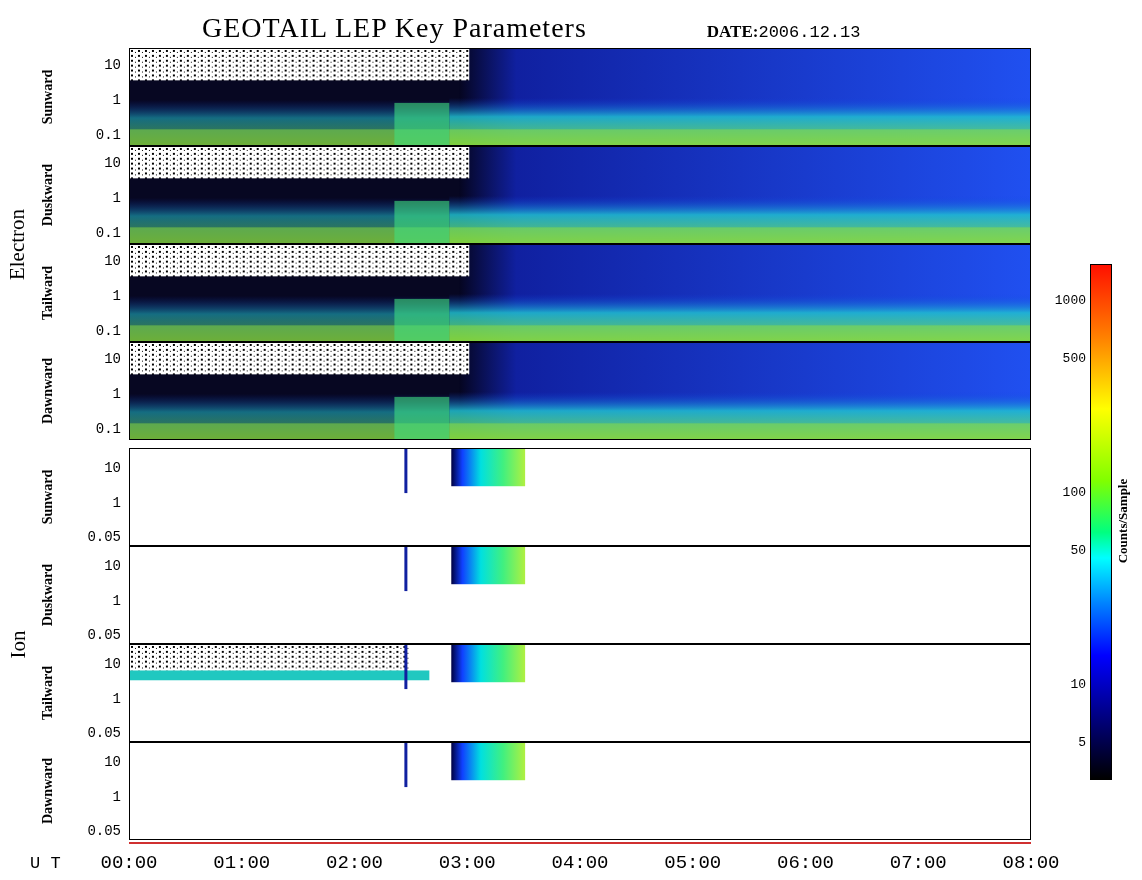  Describe the element at coordinates (1082, 742) in the screenshot. I see `axis-tick-label: 5` at that location.